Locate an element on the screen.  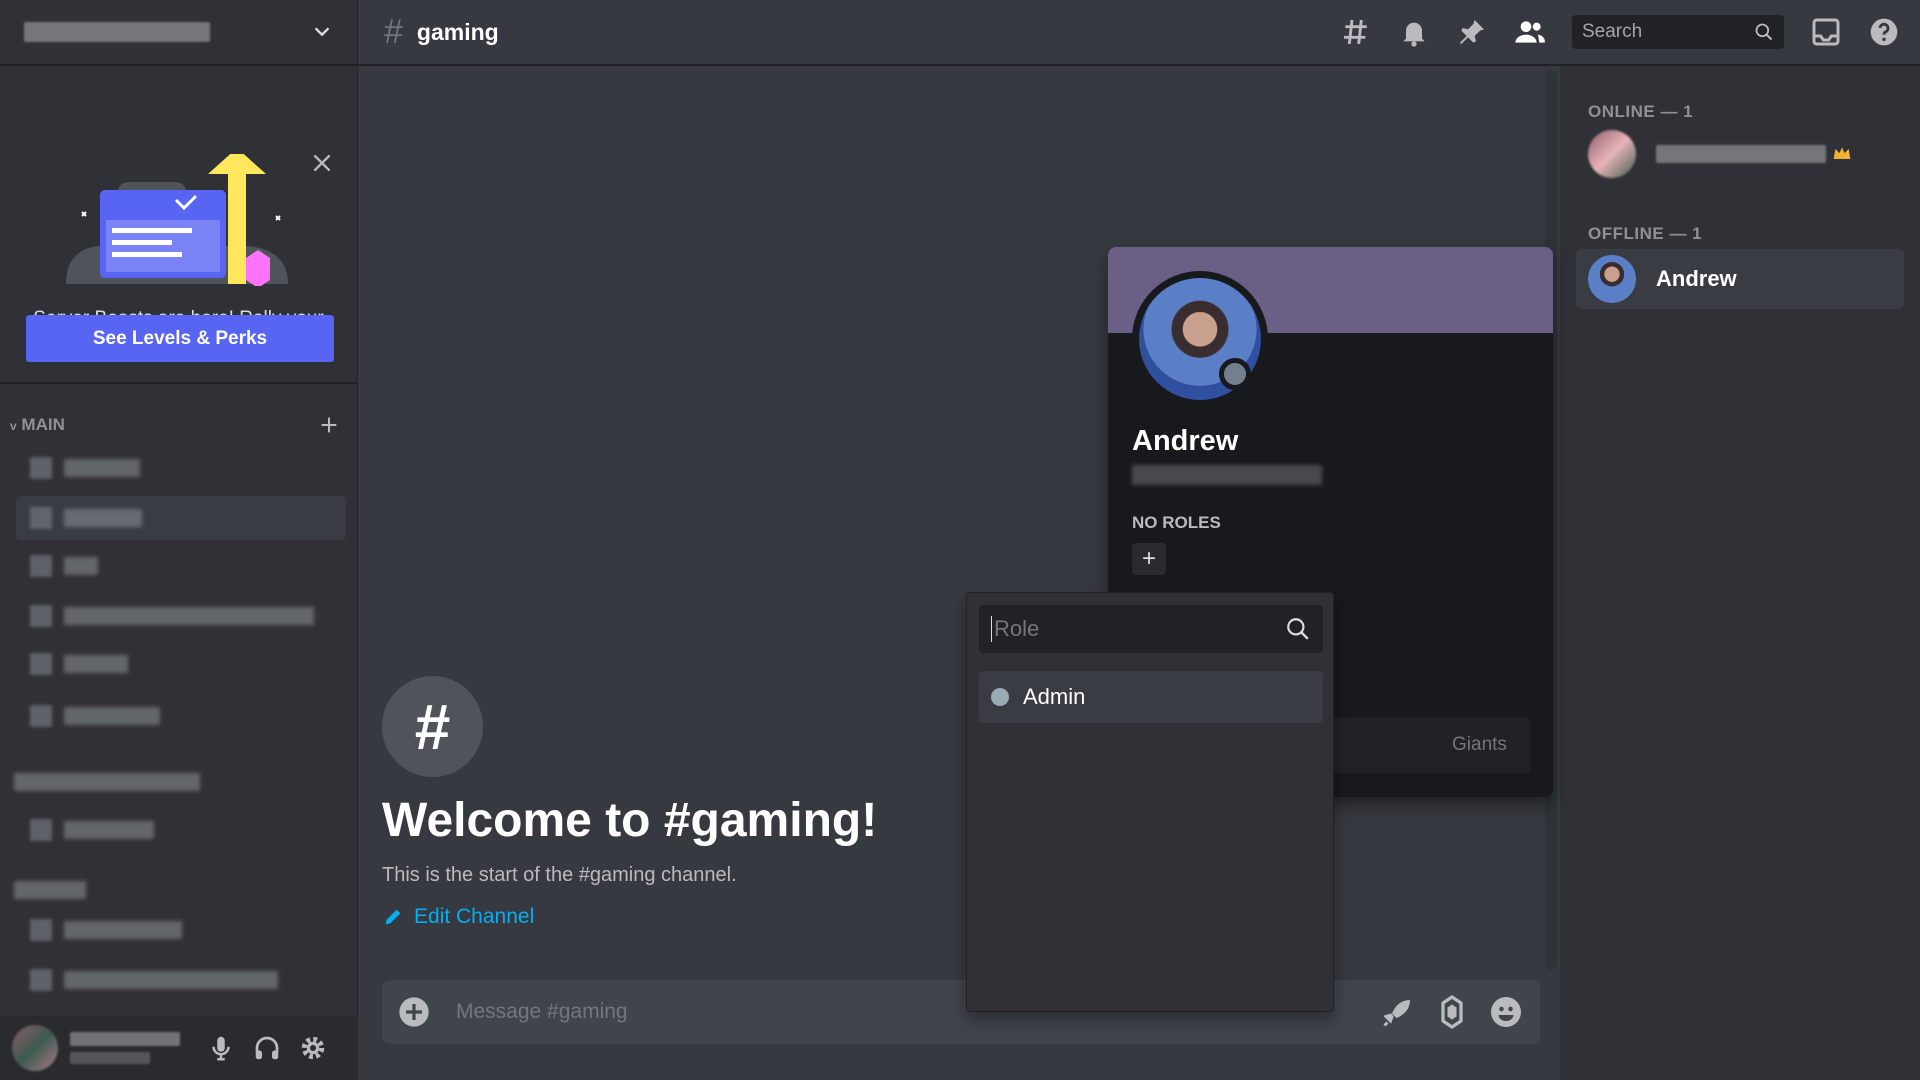
welcome-title: Welcome to #gaming! is located at coordinates (630, 820).